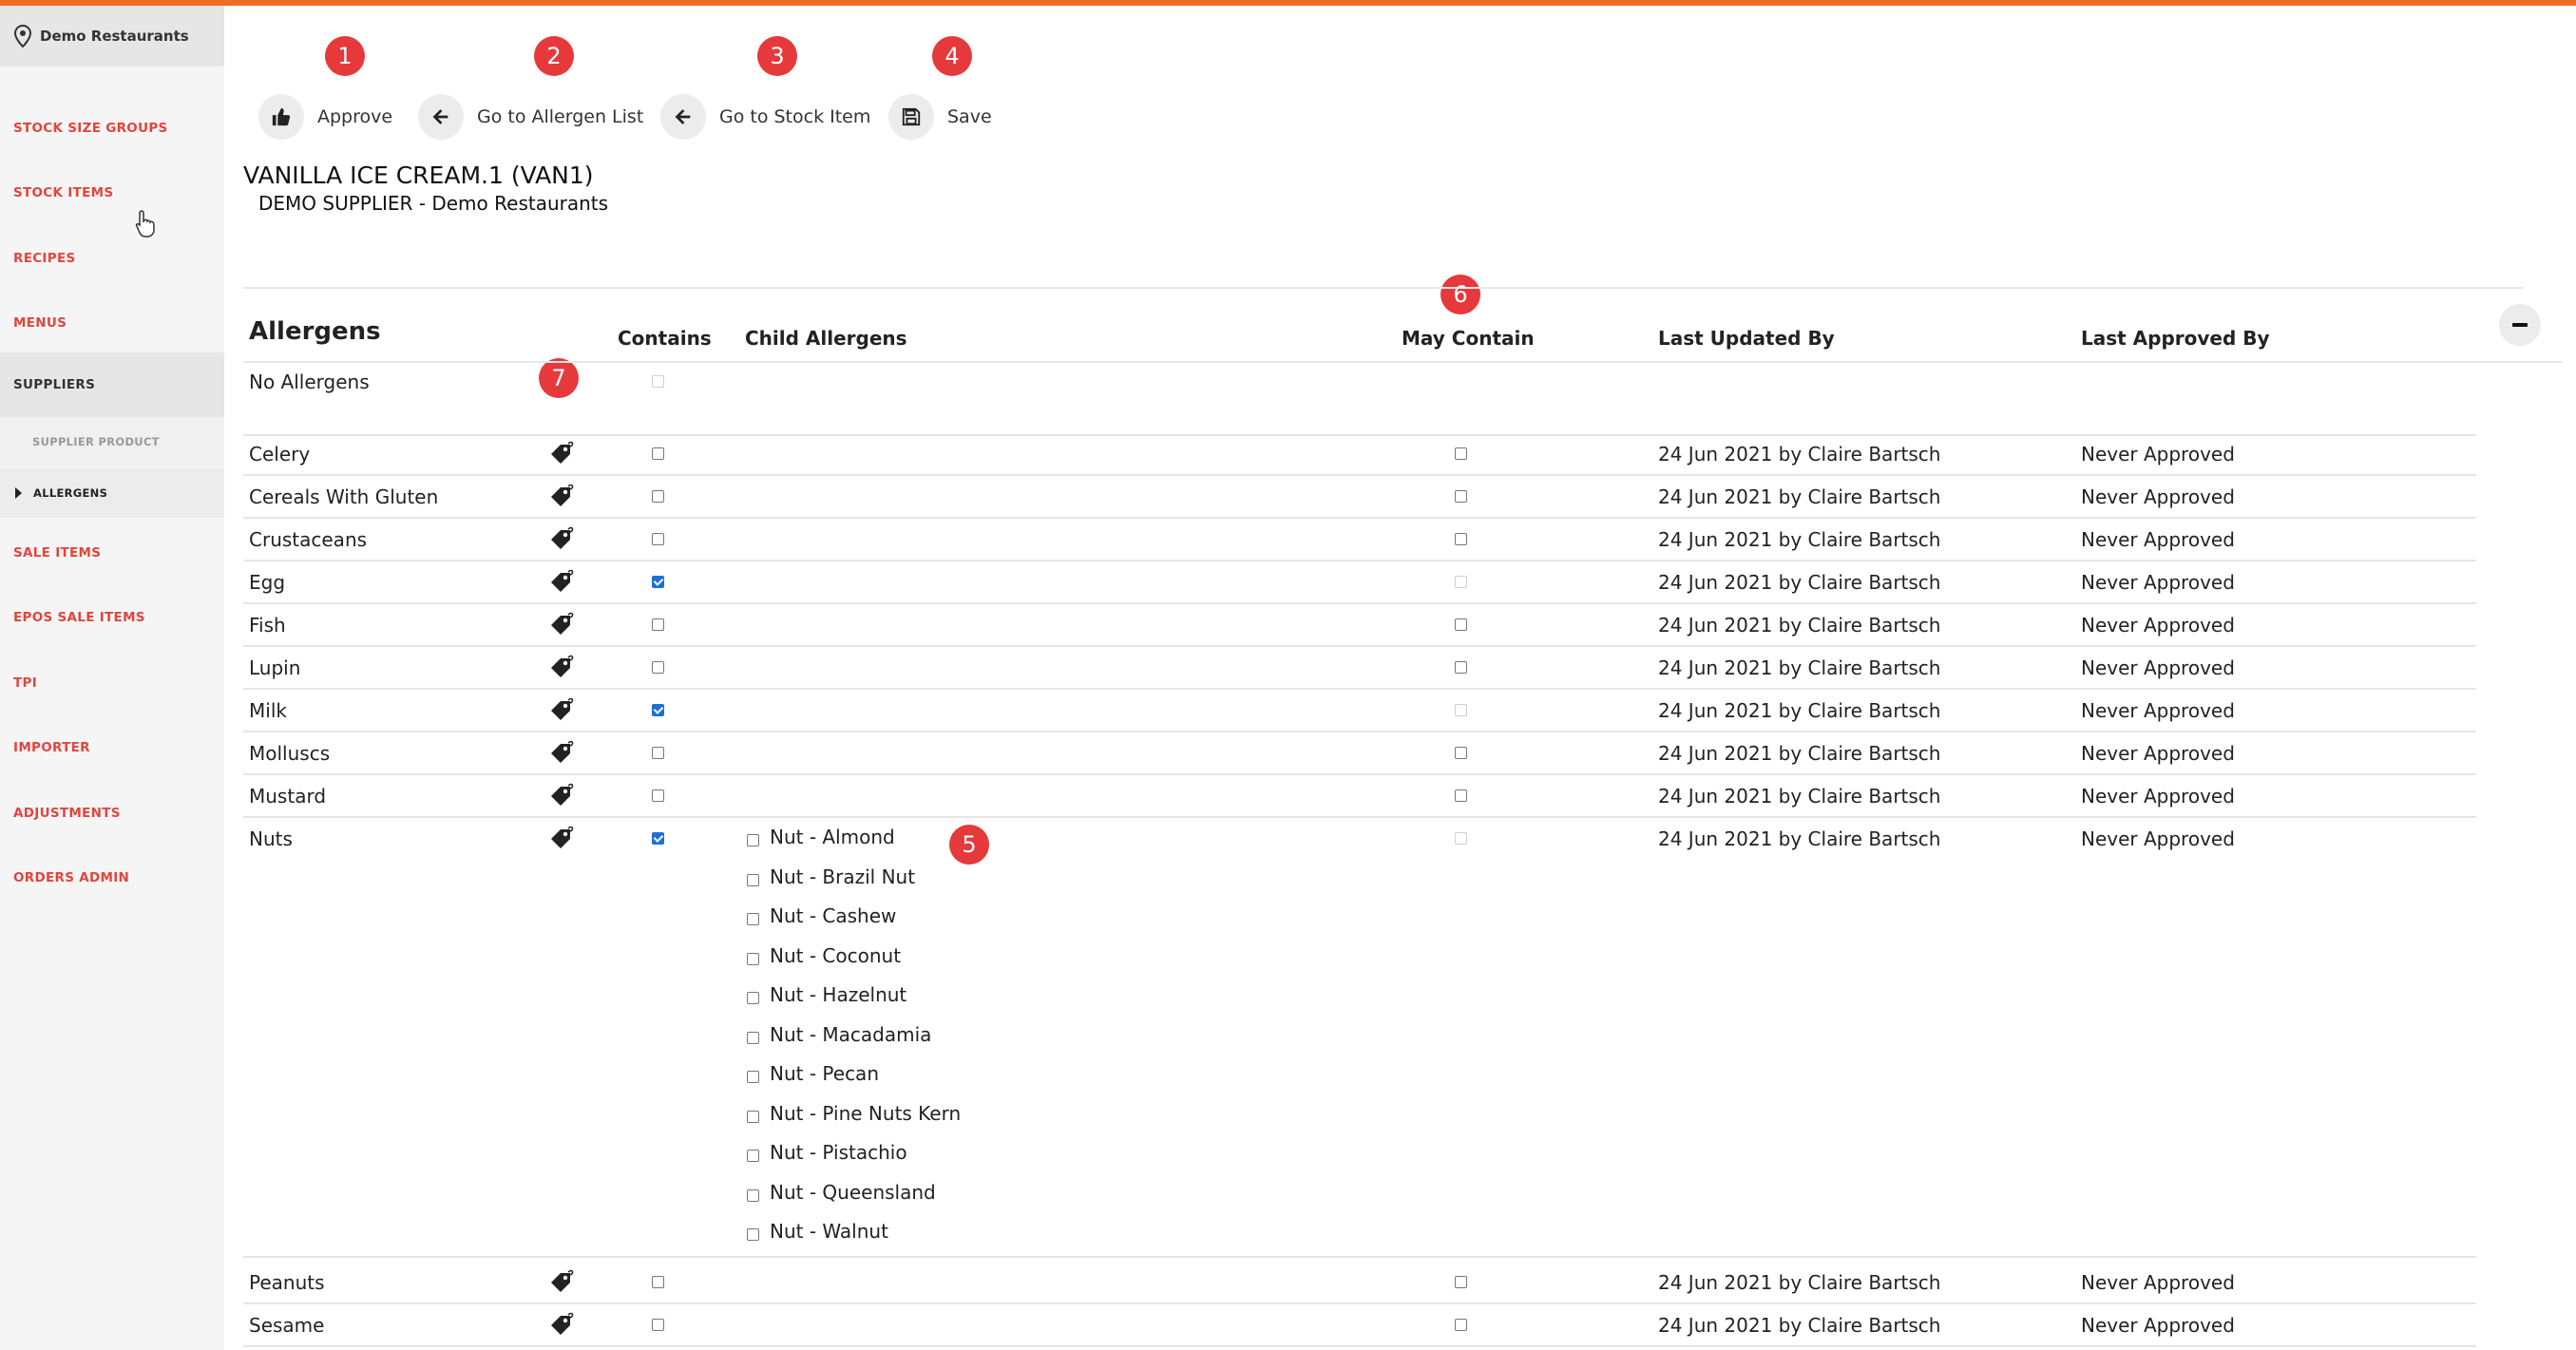 This screenshot has height=1350, width=2576. What do you see at coordinates (1402, 362) in the screenshot?
I see `header-divider` at bounding box center [1402, 362].